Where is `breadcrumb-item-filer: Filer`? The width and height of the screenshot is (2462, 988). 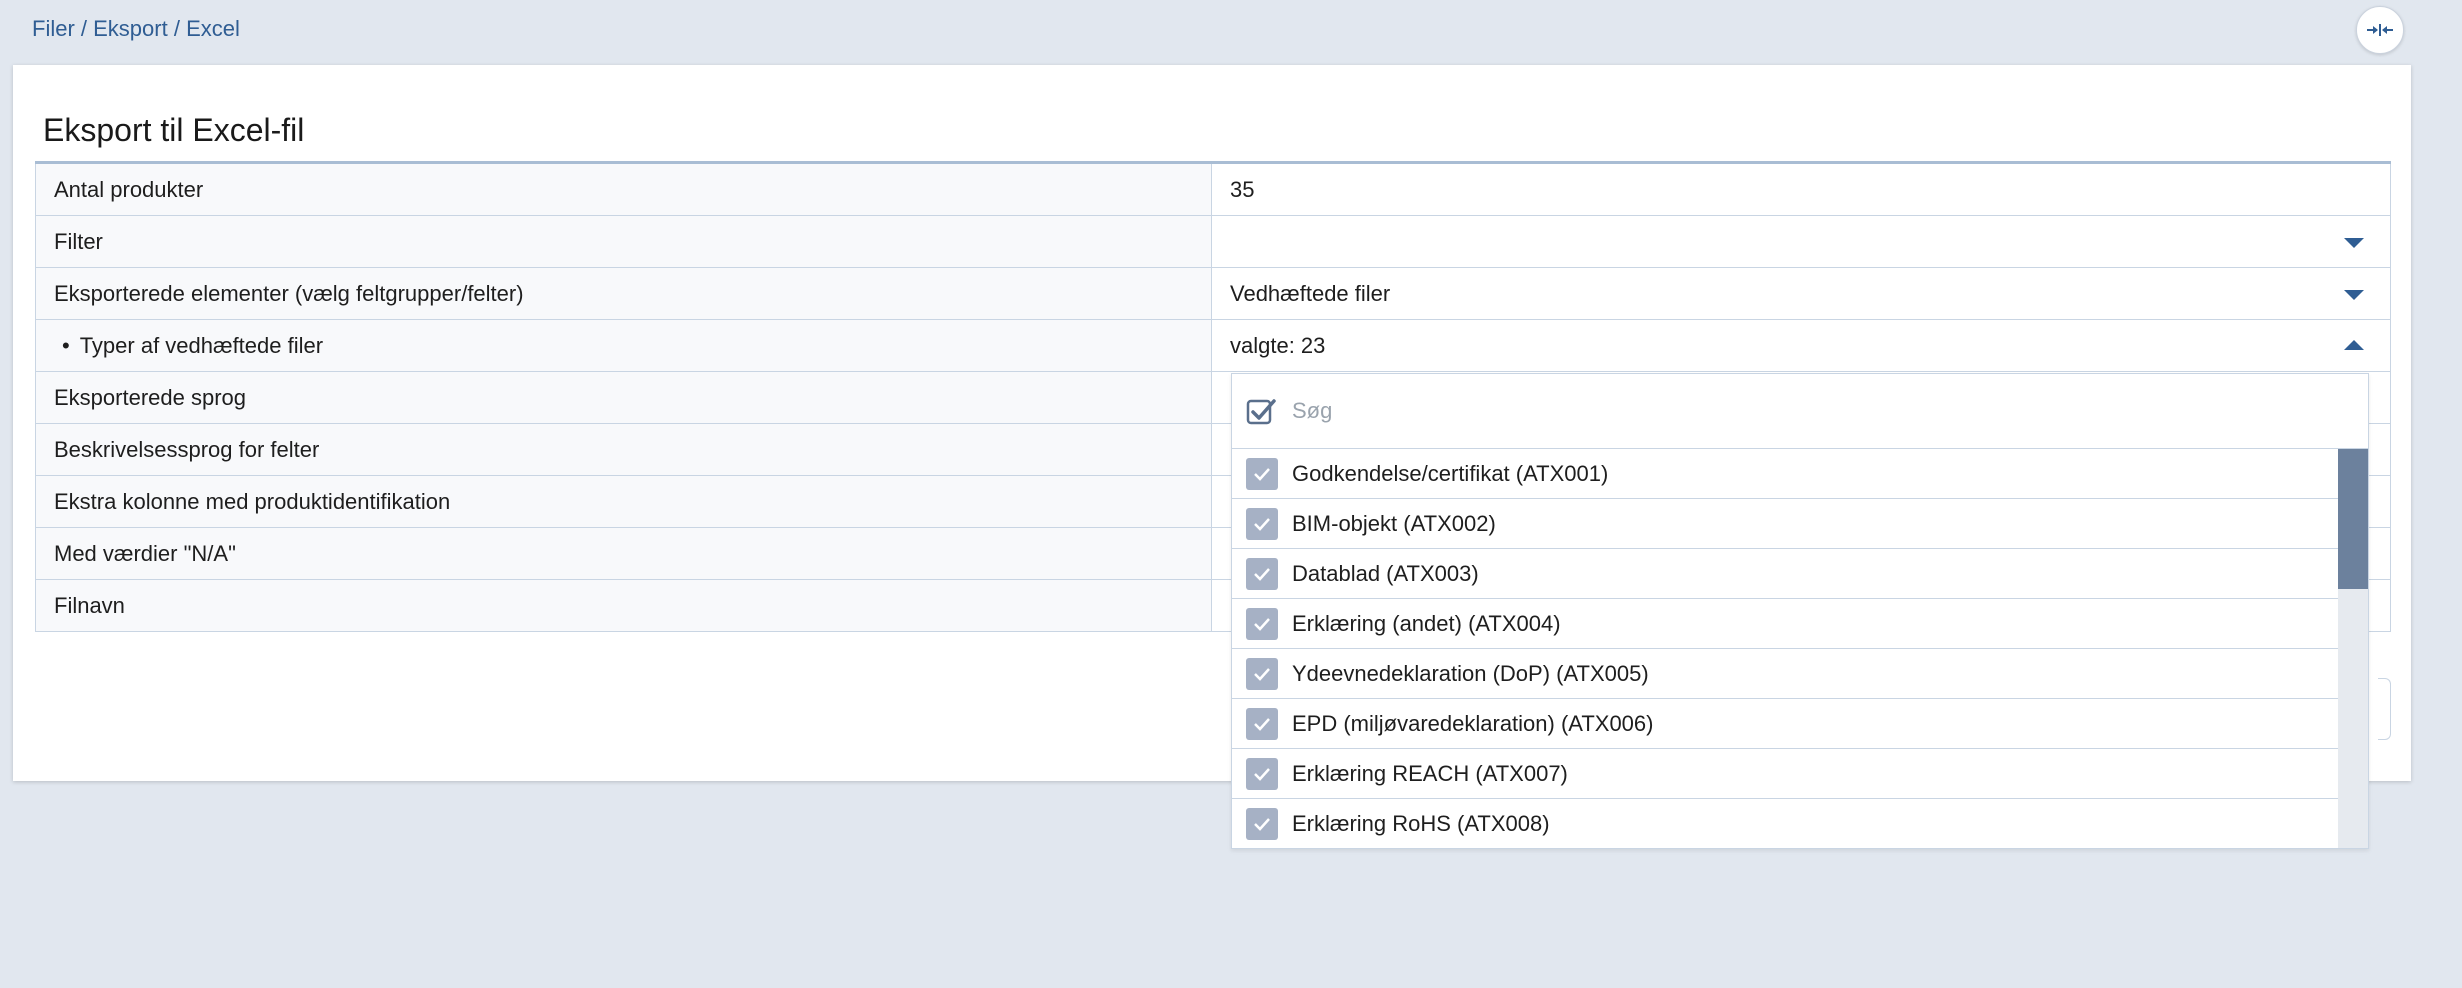
breadcrumb-item-filer: Filer is located at coordinates (53, 28).